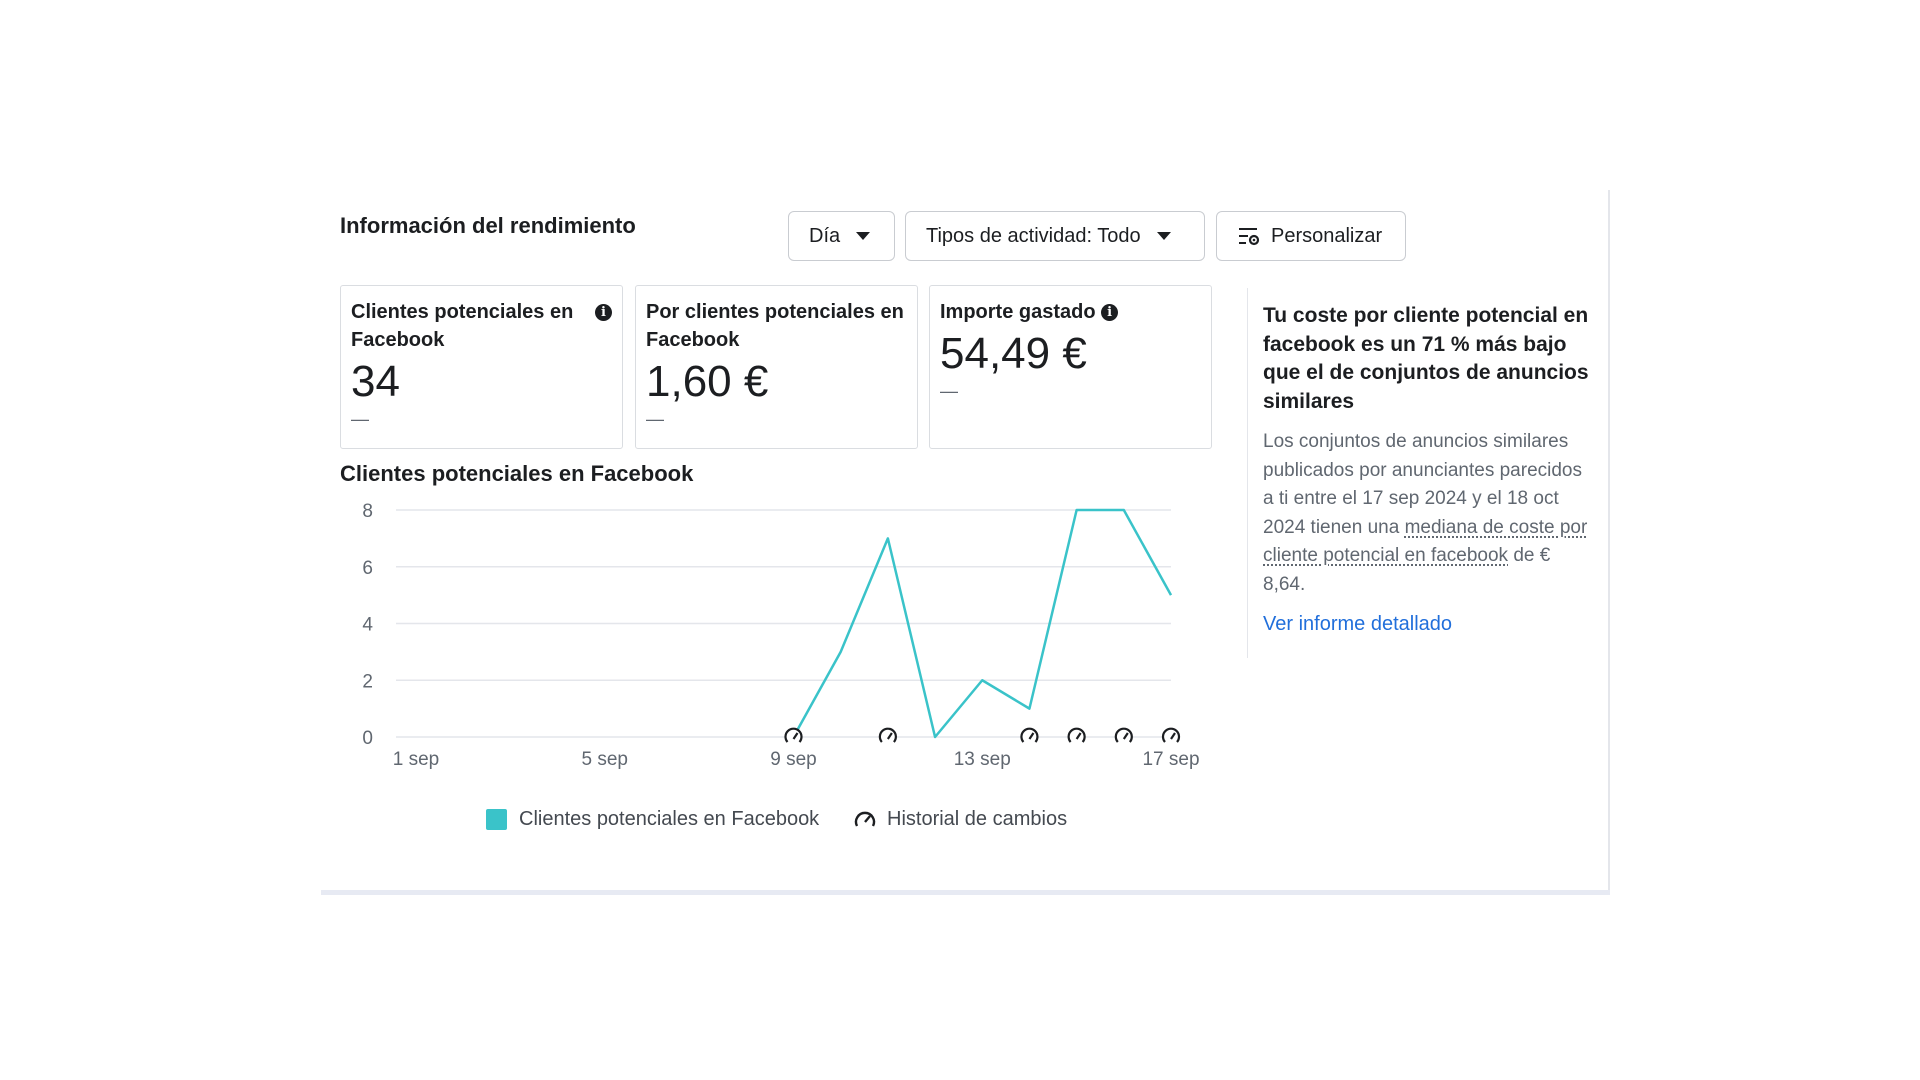  I want to click on activity-type-dropdown: Tipos de actividad: Todo, so click(1055, 236).